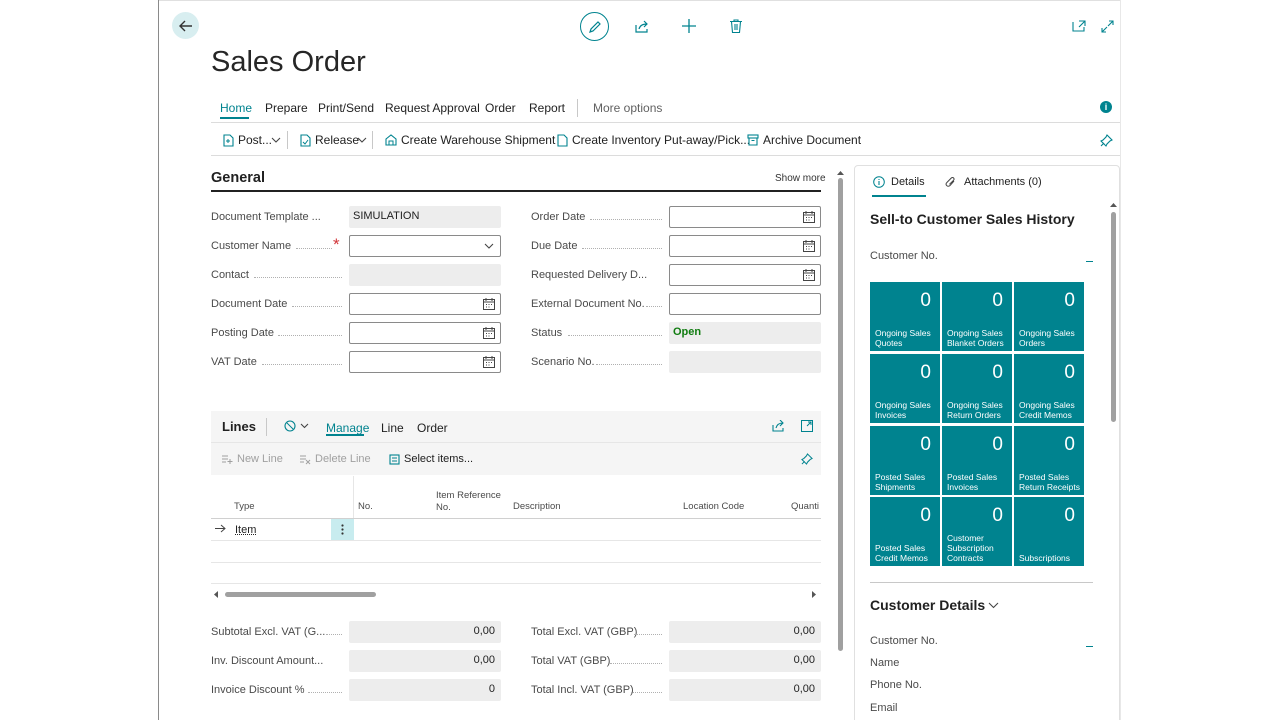 The width and height of the screenshot is (1280, 720). Describe the element at coordinates (736, 26) in the screenshot. I see `delete-button` at that location.